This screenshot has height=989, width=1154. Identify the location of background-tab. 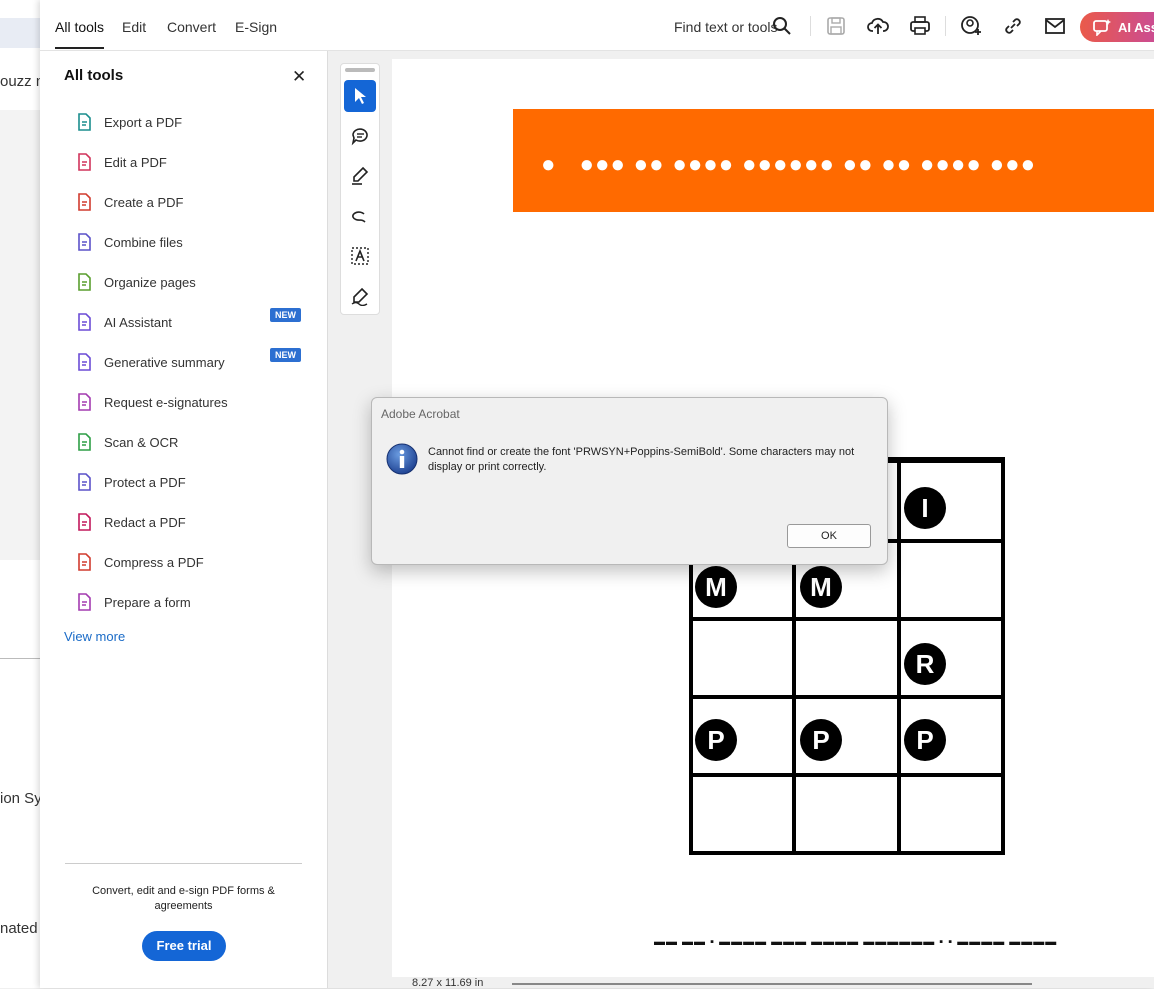
(20, 33).